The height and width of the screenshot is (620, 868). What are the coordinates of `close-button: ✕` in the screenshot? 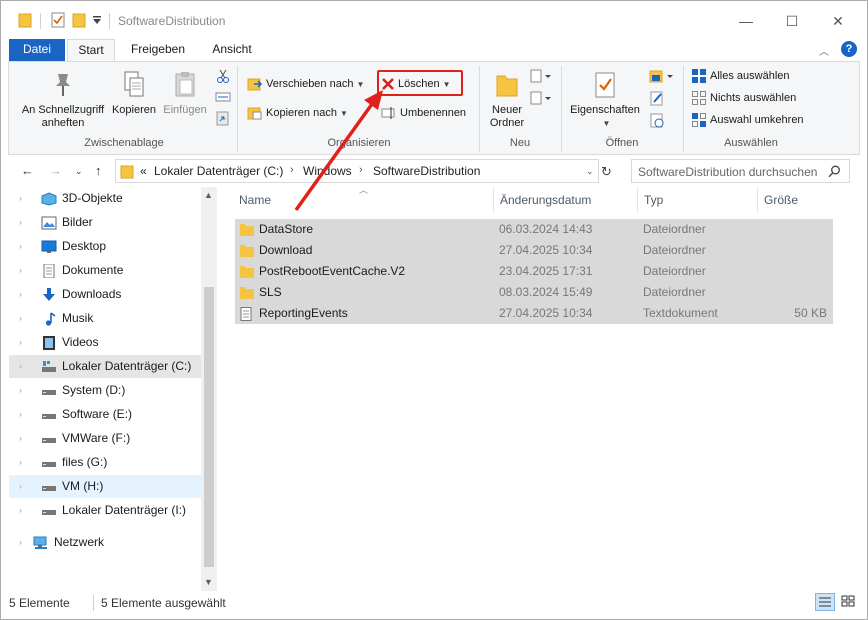 It's located at (838, 21).